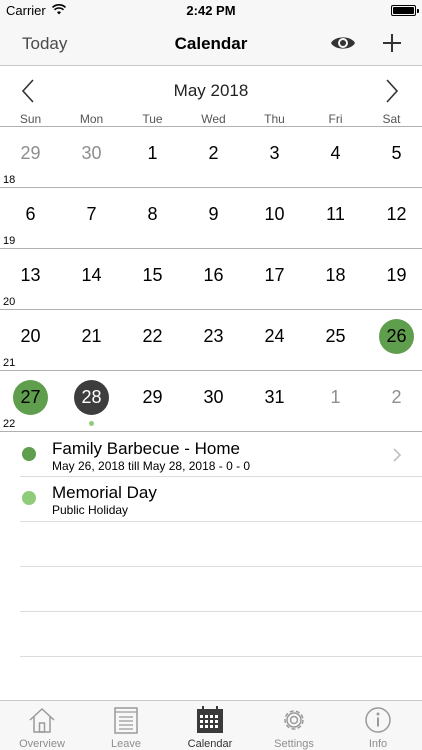 Image resolution: width=422 pixels, height=750 pixels. What do you see at coordinates (42, 744) in the screenshot?
I see `tab-label: Overview` at bounding box center [42, 744].